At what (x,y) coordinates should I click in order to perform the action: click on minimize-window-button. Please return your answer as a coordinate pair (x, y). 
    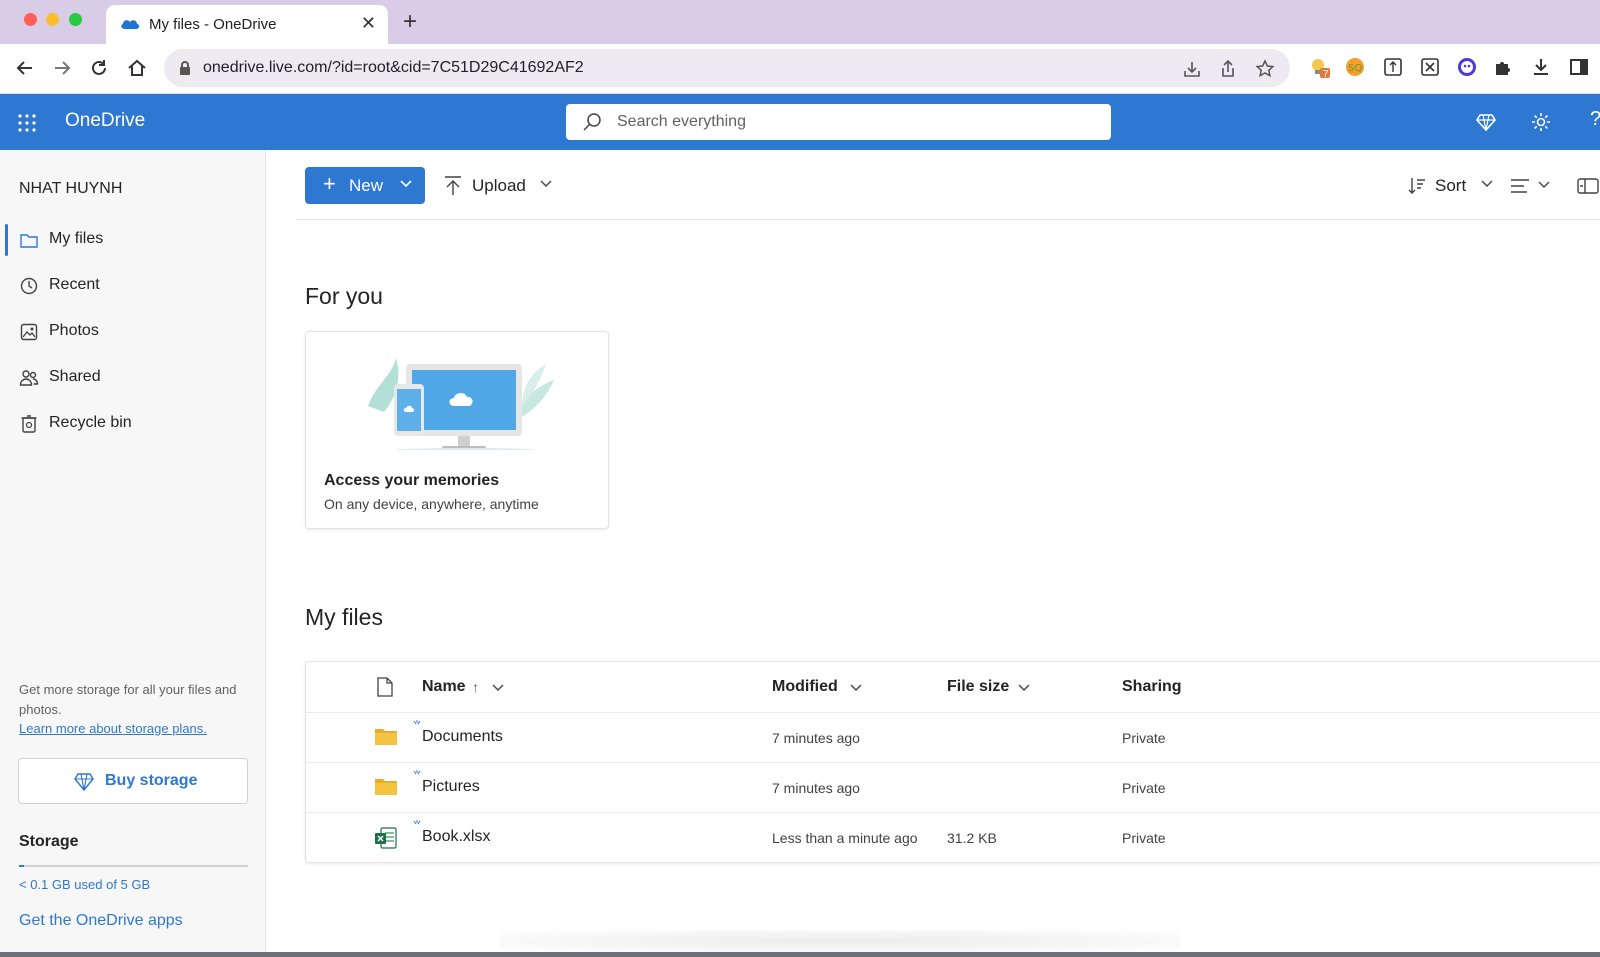
    Looking at the image, I should click on (52, 19).